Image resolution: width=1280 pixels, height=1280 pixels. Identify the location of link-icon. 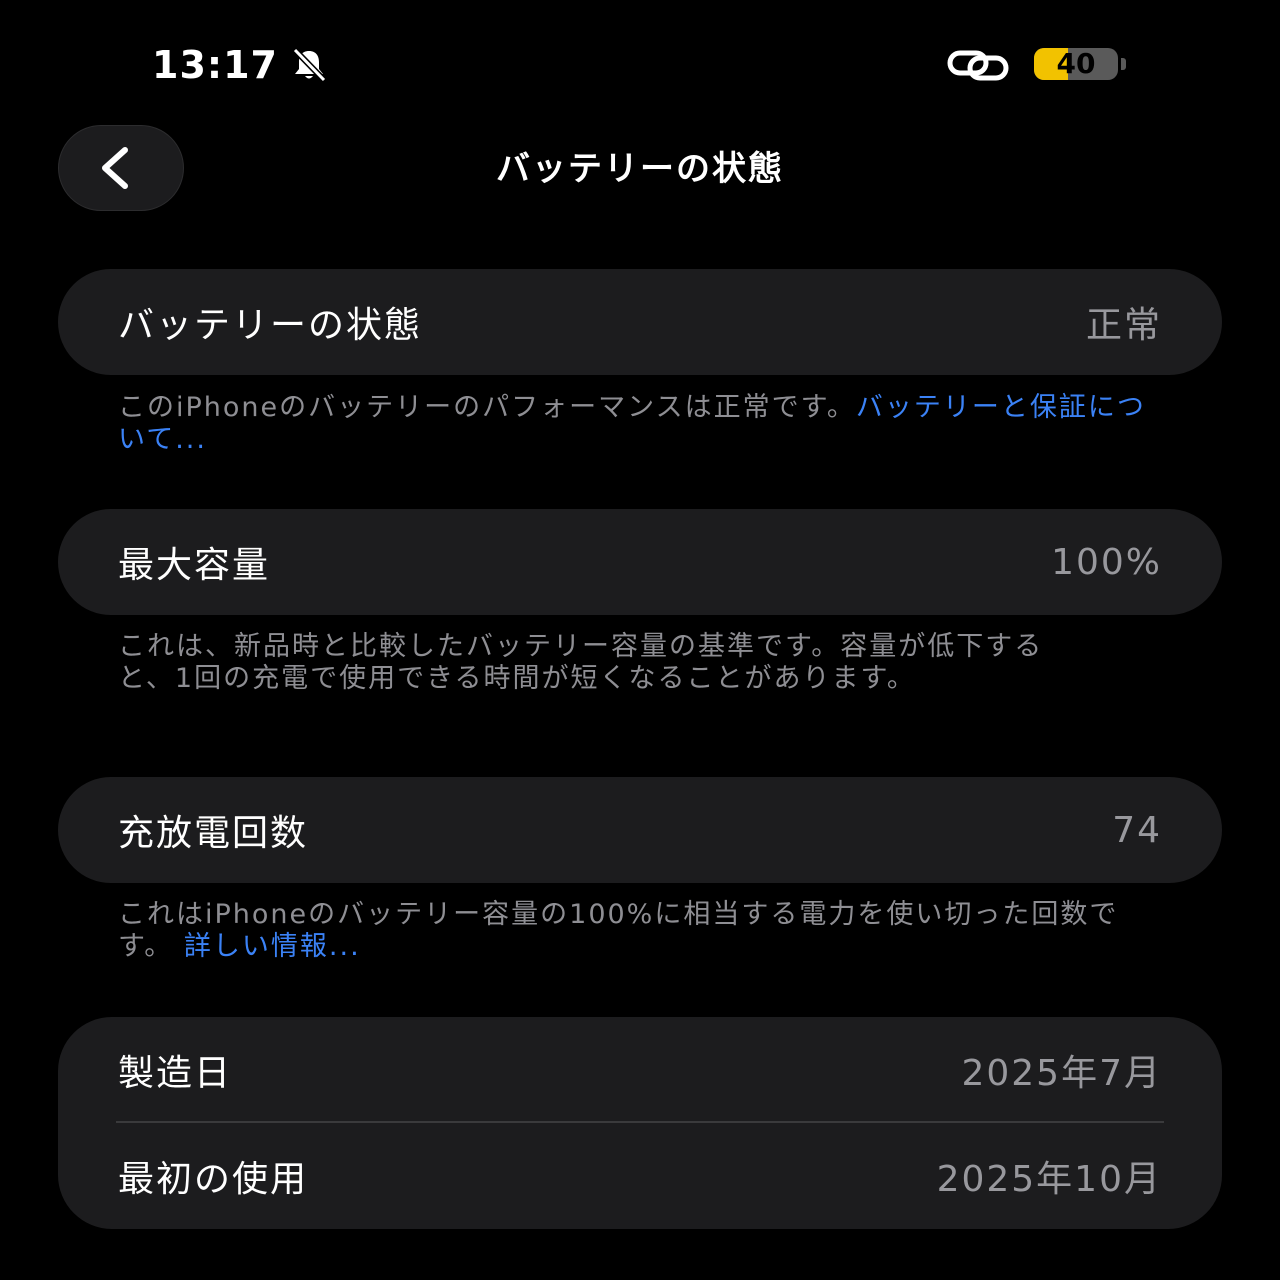
(979, 65).